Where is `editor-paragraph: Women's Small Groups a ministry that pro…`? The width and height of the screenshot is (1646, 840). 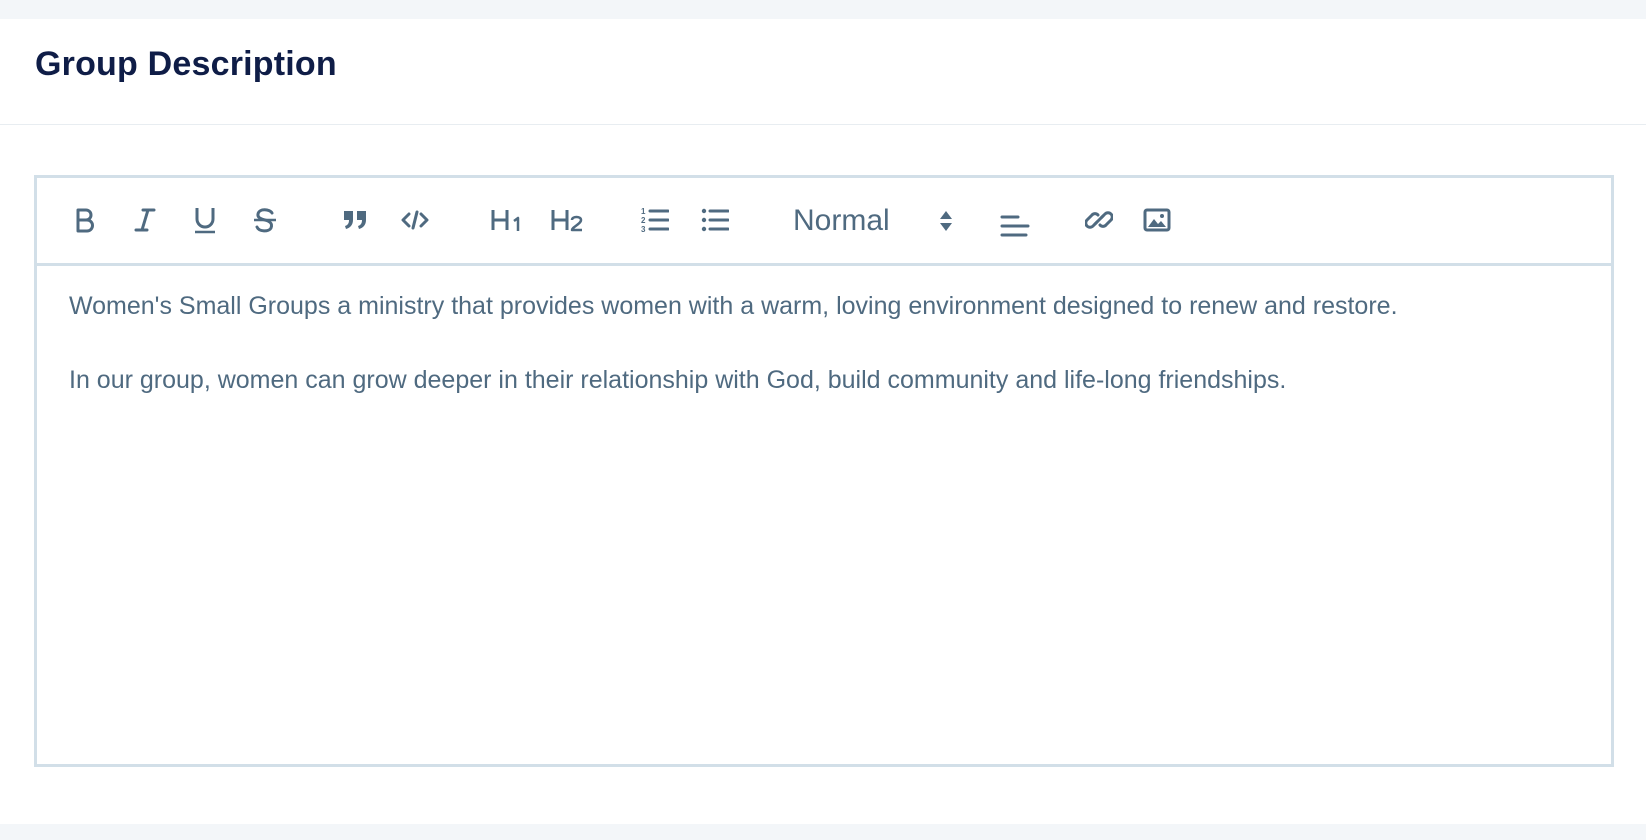 editor-paragraph: Women's Small Groups a ministry that pro… is located at coordinates (733, 306).